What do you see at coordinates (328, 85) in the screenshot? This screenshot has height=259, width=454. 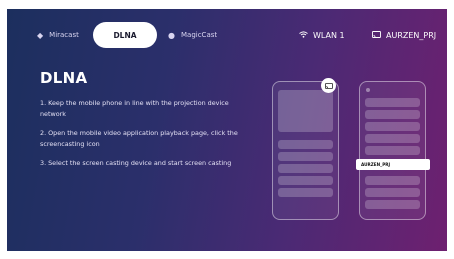 I see `screencast-icon` at bounding box center [328, 85].